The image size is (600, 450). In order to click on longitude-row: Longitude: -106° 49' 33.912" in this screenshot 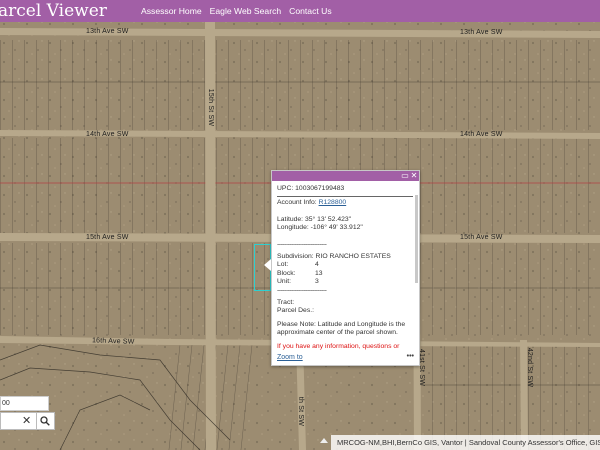, I will do `click(345, 228)`.